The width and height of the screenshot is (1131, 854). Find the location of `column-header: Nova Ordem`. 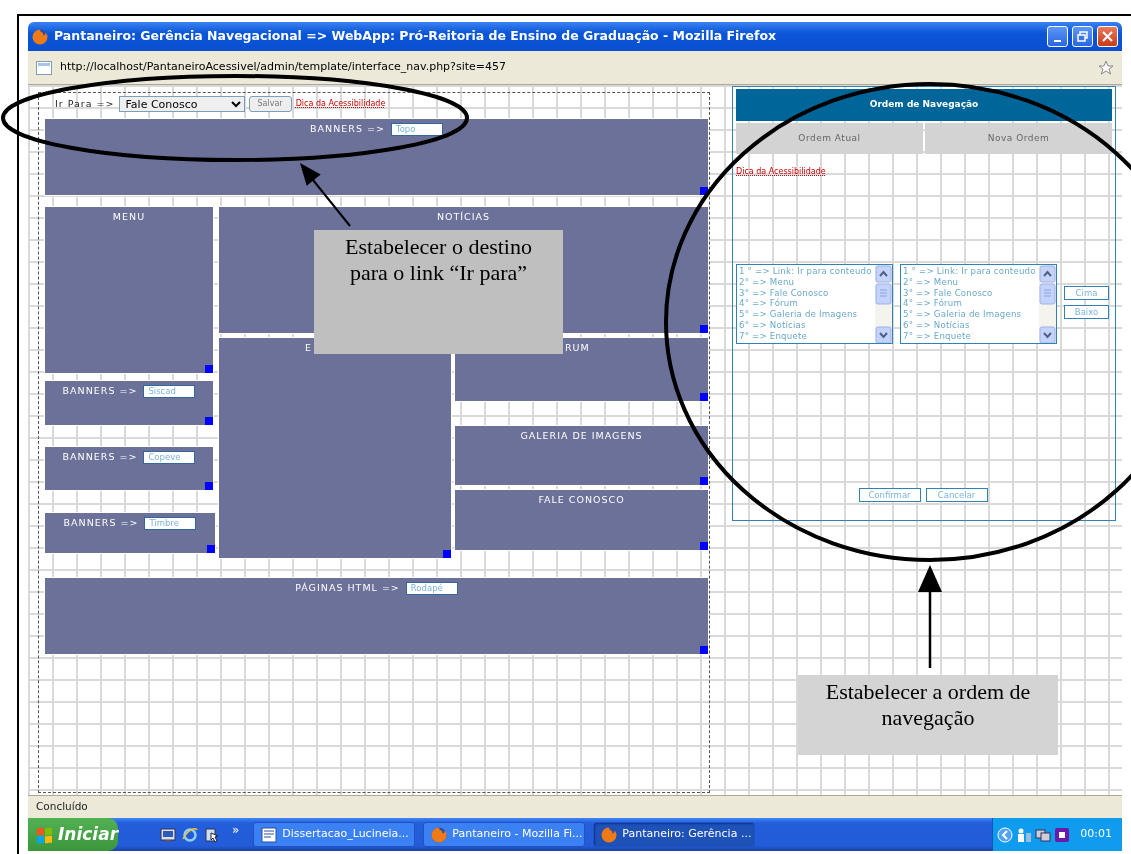

column-header: Nova Ordem is located at coordinates (1018, 138).